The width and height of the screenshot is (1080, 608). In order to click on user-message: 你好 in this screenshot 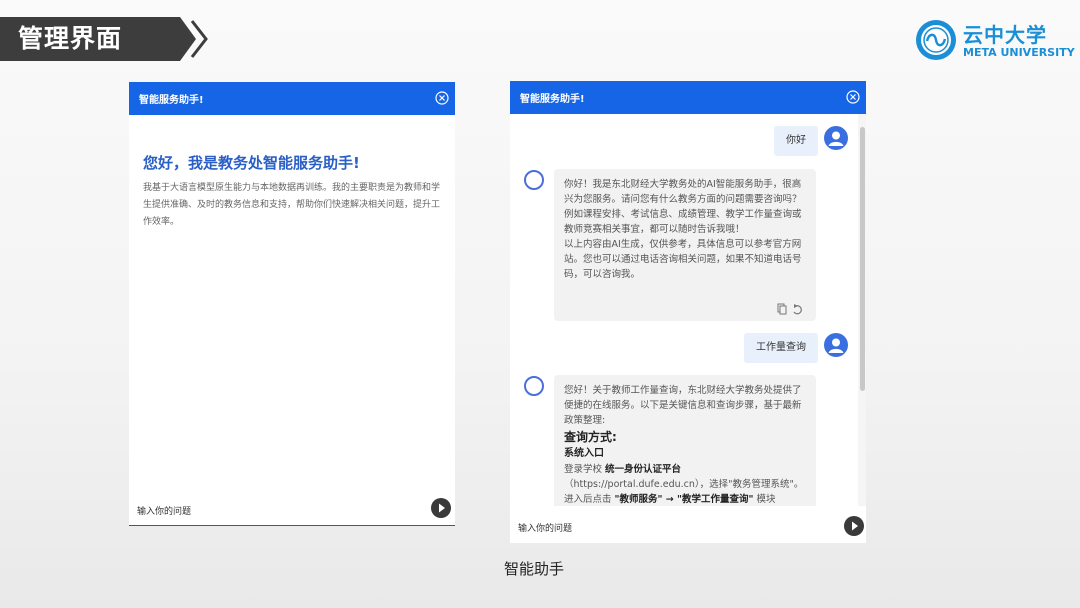, I will do `click(796, 141)`.